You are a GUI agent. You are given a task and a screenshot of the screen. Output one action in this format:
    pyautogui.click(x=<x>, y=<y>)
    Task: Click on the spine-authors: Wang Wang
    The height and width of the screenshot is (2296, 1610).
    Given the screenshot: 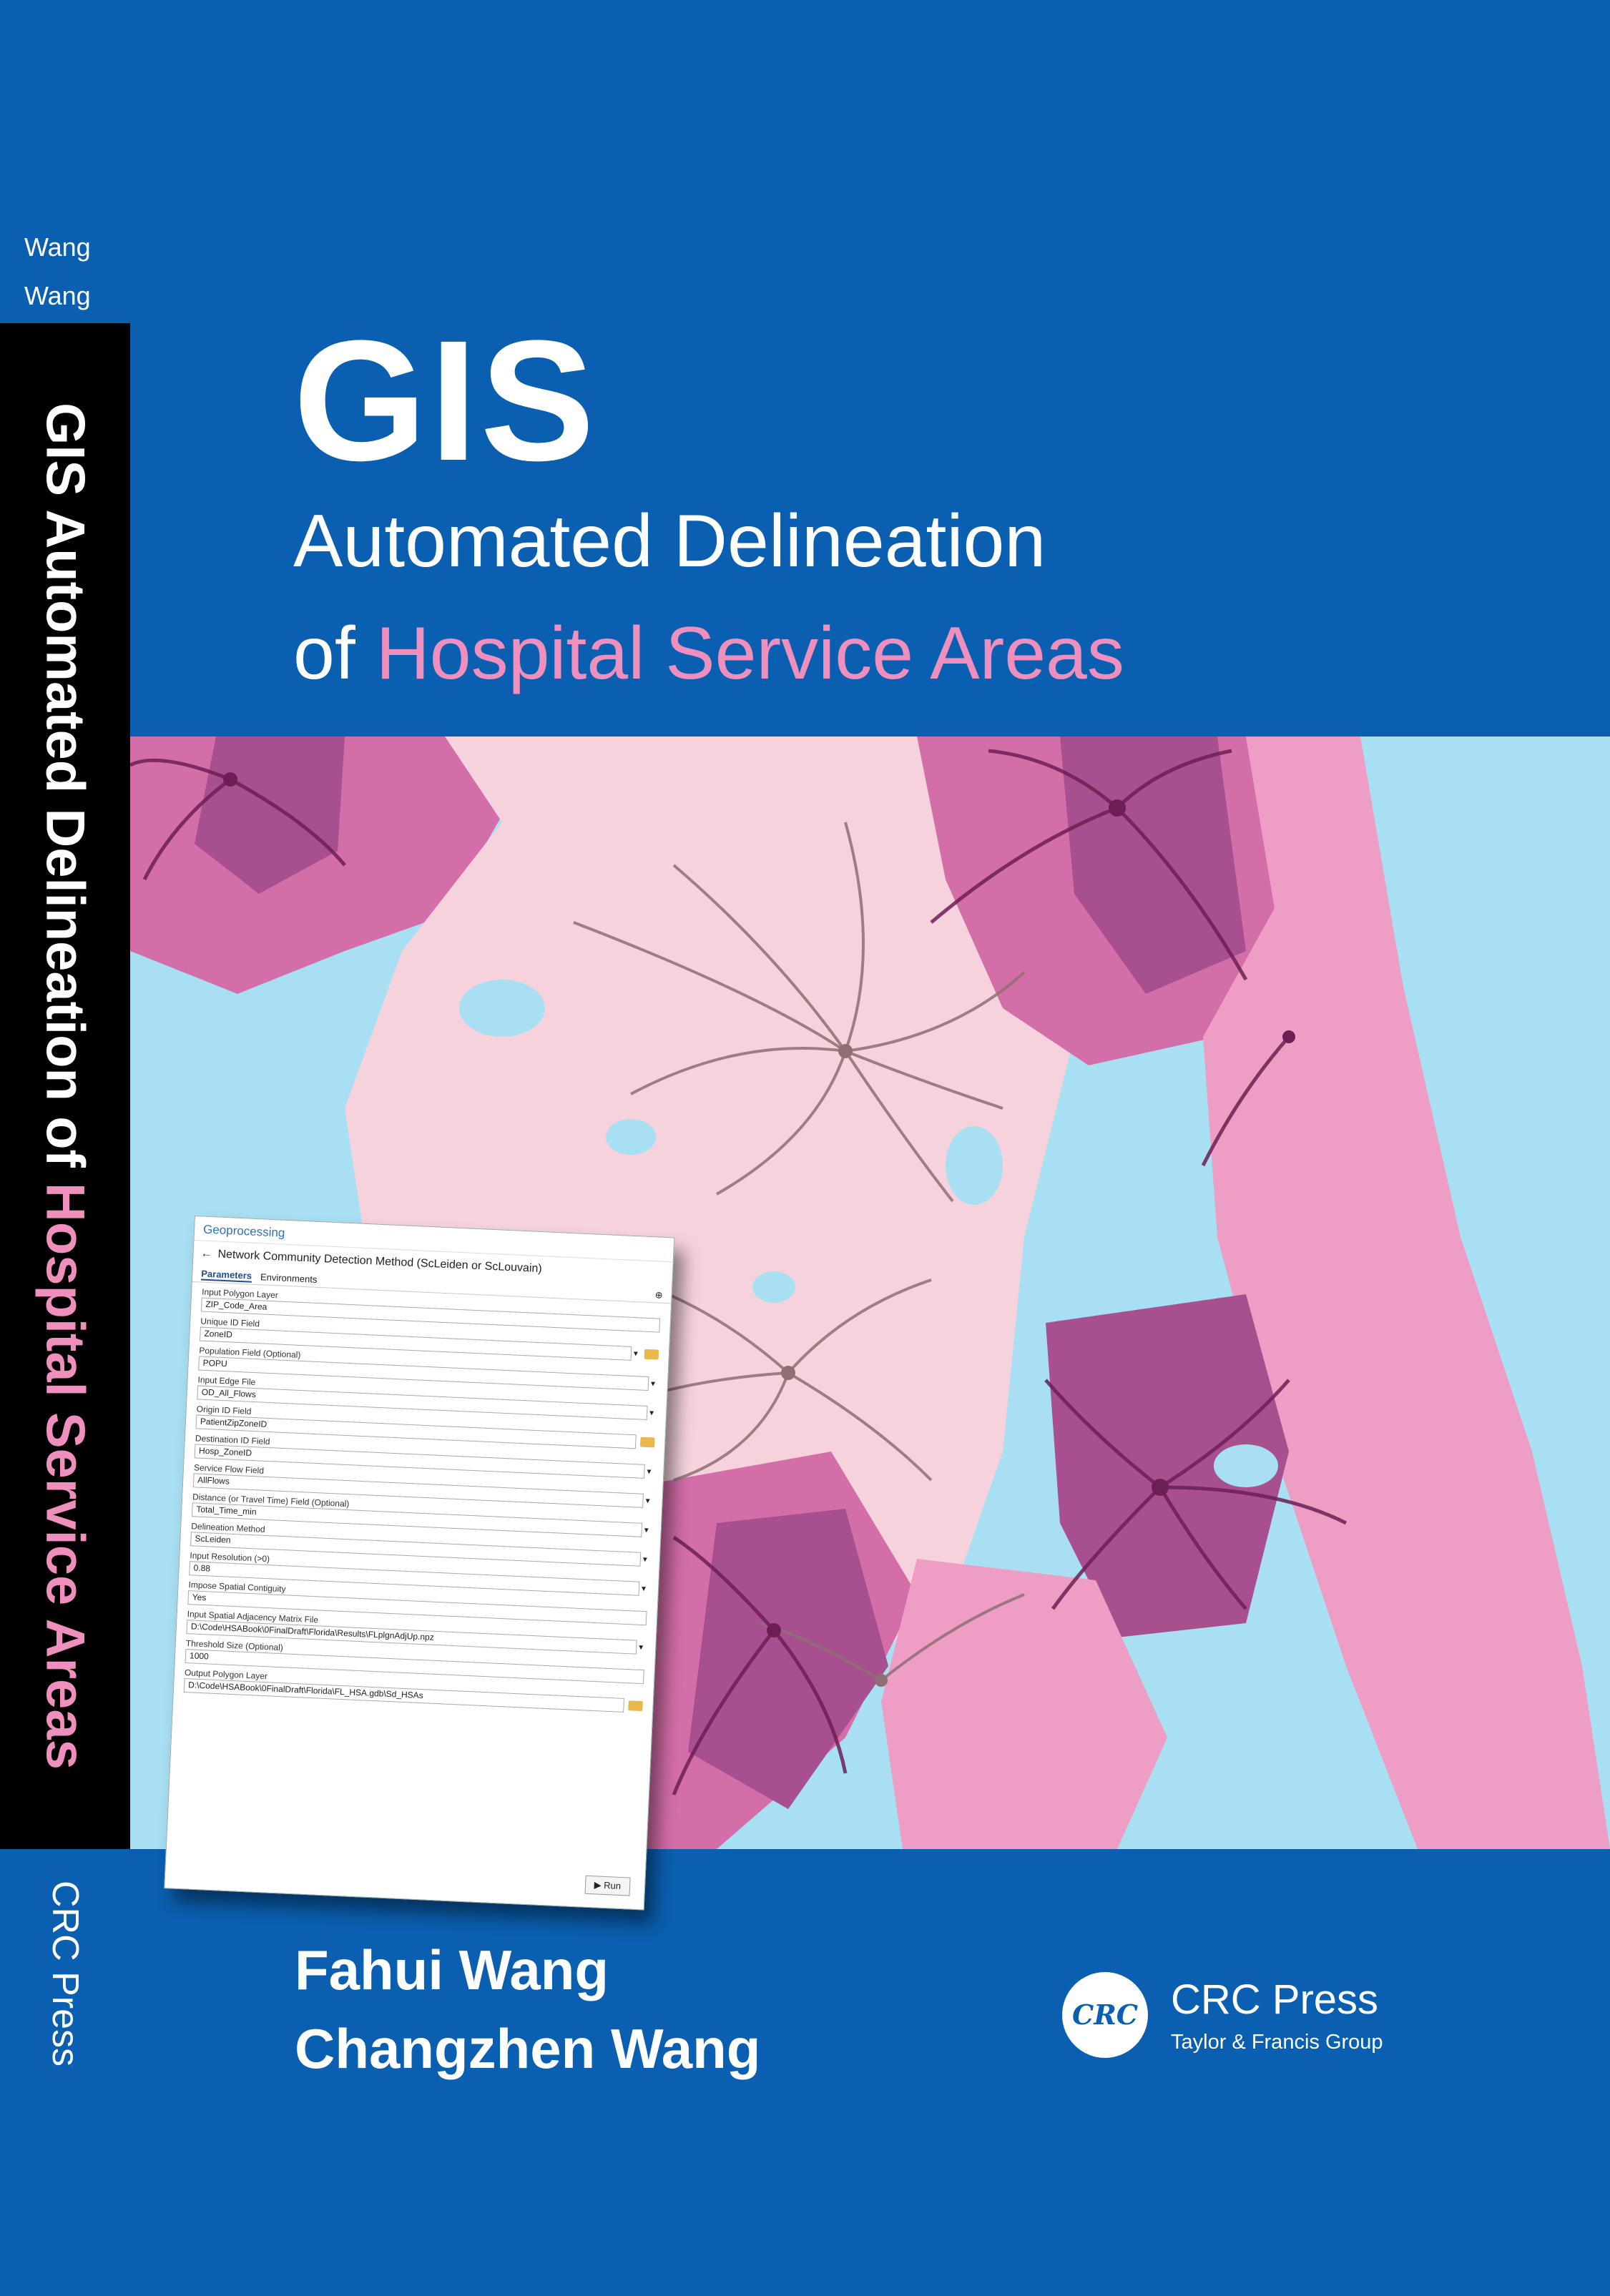 What is the action you would take?
    pyautogui.click(x=57, y=272)
    